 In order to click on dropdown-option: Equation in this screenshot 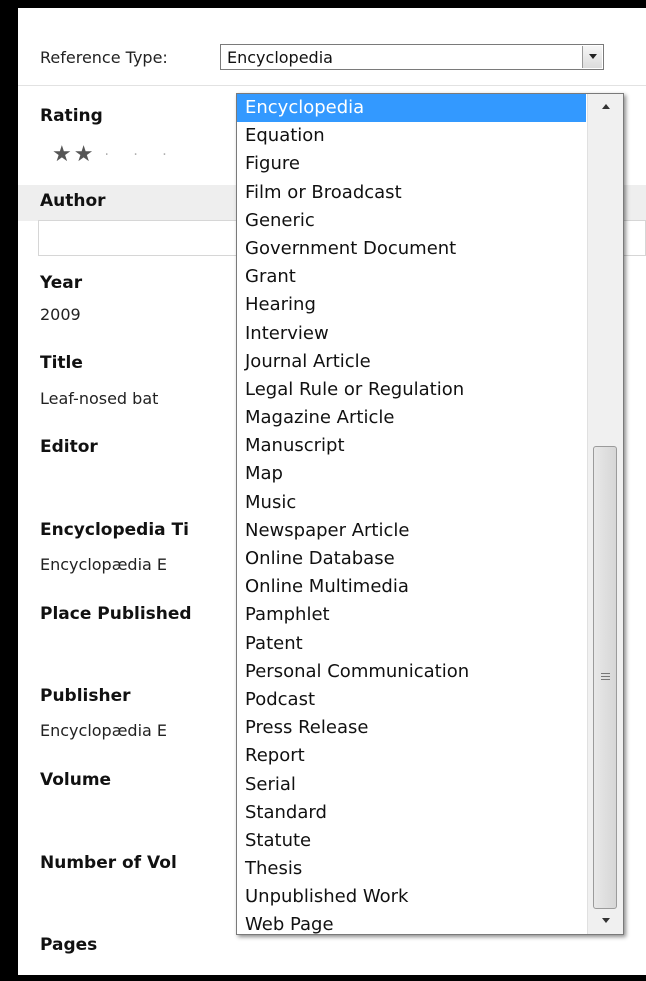, I will do `click(411, 136)`.